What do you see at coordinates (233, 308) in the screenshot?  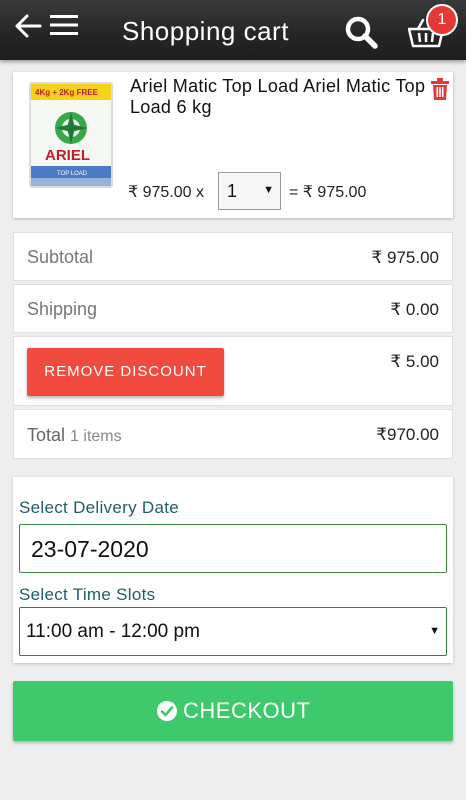 I see `shipping-row: Shipping ₹ 0.00` at bounding box center [233, 308].